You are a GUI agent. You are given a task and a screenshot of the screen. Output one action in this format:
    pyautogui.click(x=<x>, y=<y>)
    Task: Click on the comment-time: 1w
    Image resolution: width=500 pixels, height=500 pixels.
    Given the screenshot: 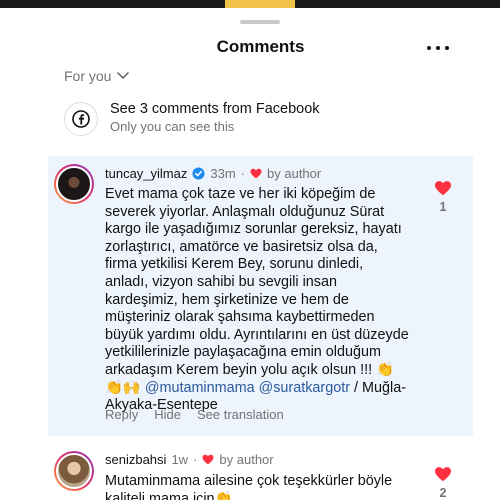 What is the action you would take?
    pyautogui.click(x=180, y=459)
    